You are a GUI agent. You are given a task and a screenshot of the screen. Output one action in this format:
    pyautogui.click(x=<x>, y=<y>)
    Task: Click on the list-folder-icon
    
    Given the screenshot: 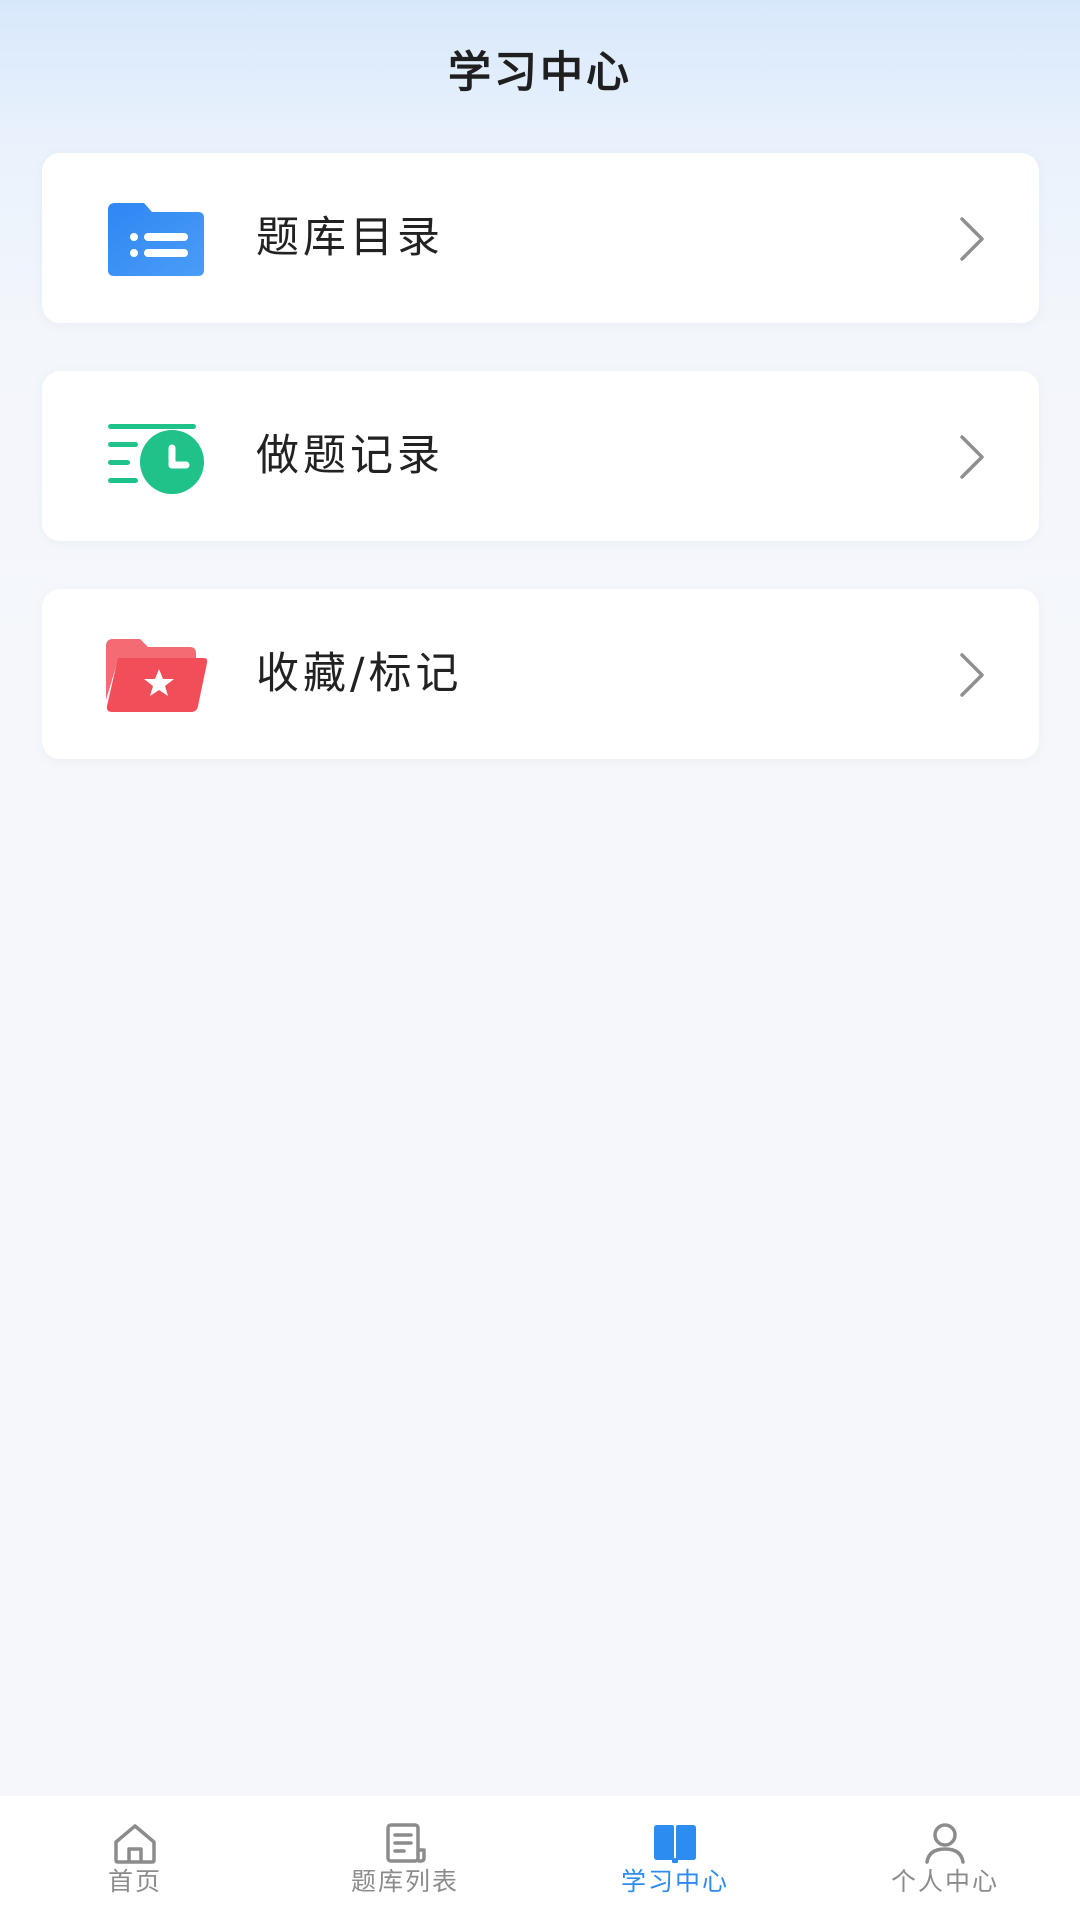 What is the action you would take?
    pyautogui.click(x=156, y=239)
    